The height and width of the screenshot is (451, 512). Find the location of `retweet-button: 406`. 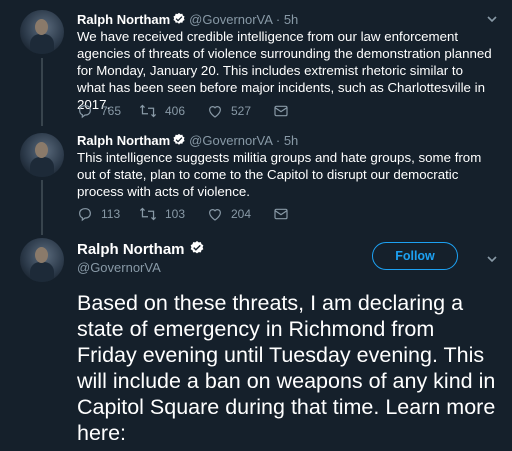

retweet-button: 406 is located at coordinates (162, 111).